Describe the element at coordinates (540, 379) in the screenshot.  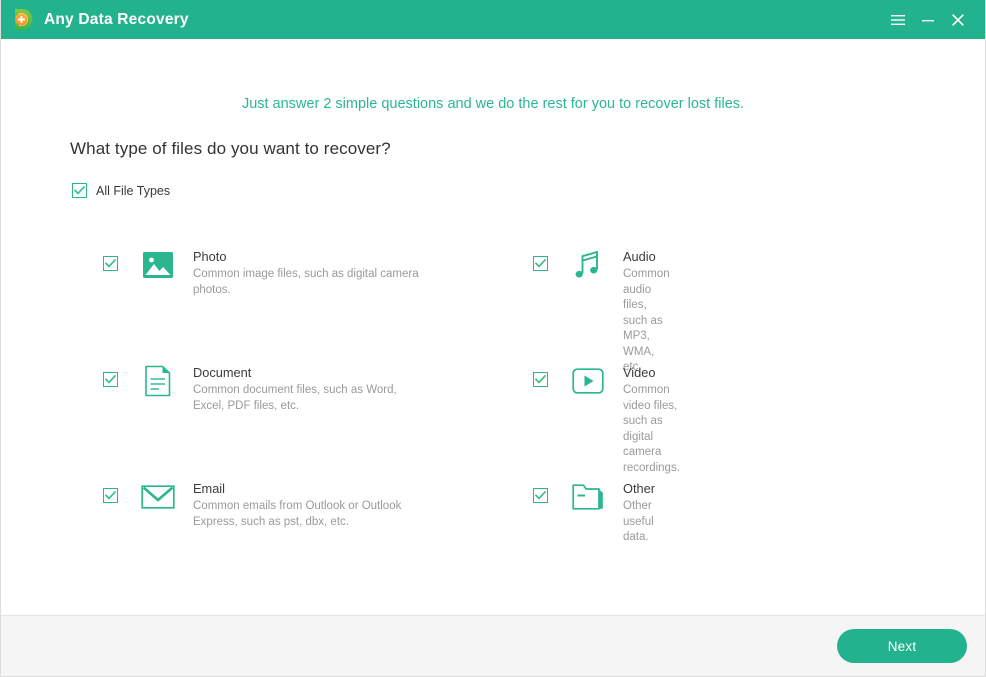
I see `video-checkbox` at that location.